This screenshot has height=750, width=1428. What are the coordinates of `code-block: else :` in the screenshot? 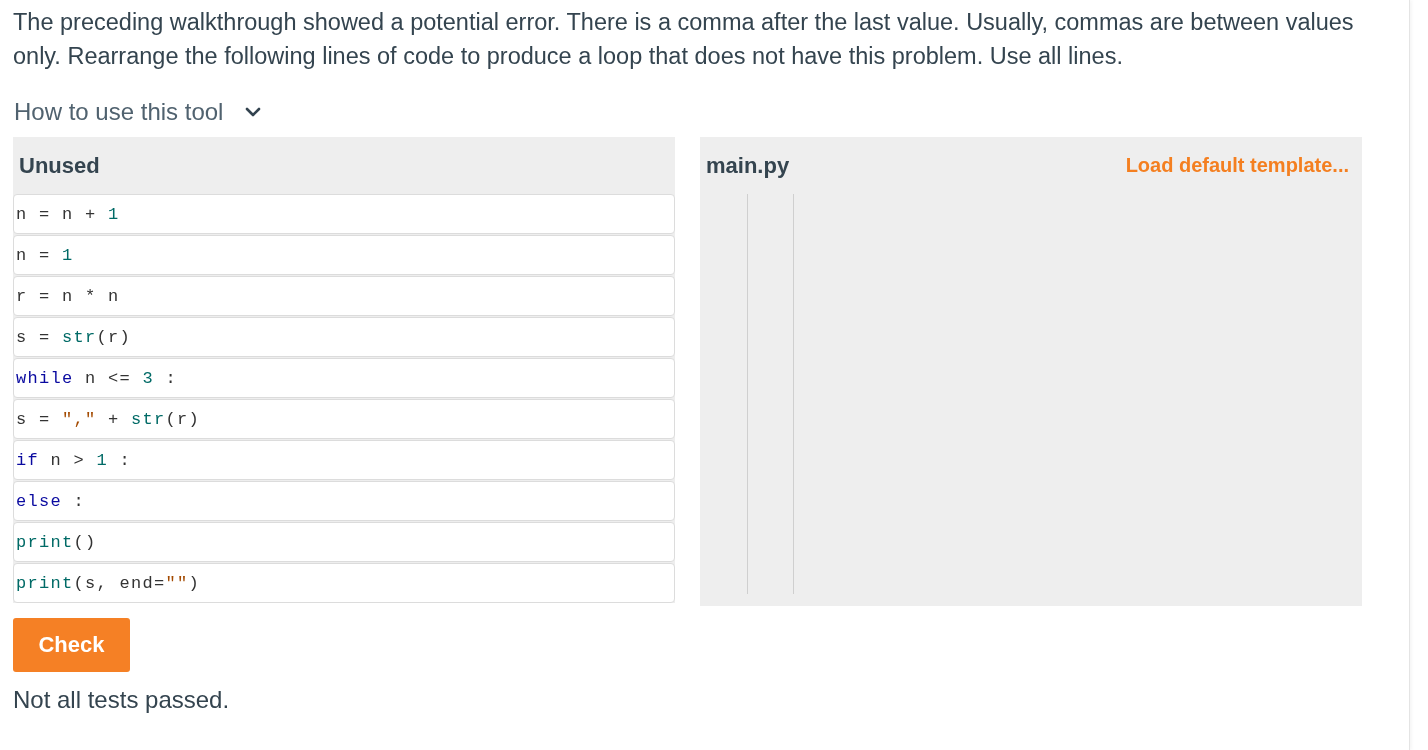 It's located at (344, 501).